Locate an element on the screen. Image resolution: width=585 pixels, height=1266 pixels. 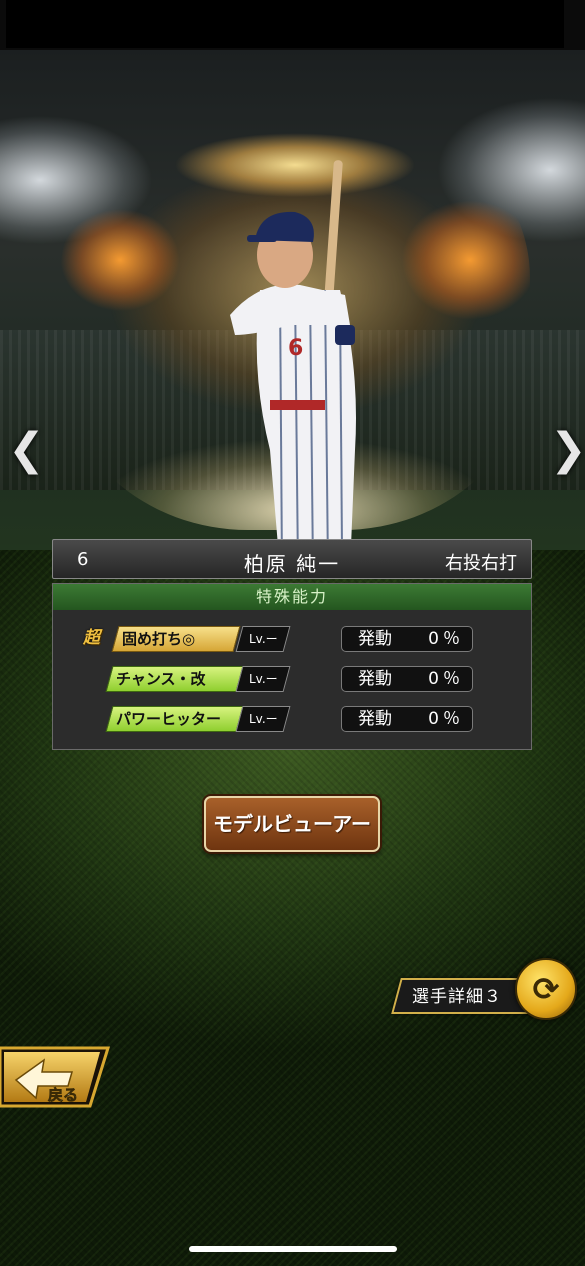
player-detail-label: 選手詳細３ is located at coordinates (457, 994).